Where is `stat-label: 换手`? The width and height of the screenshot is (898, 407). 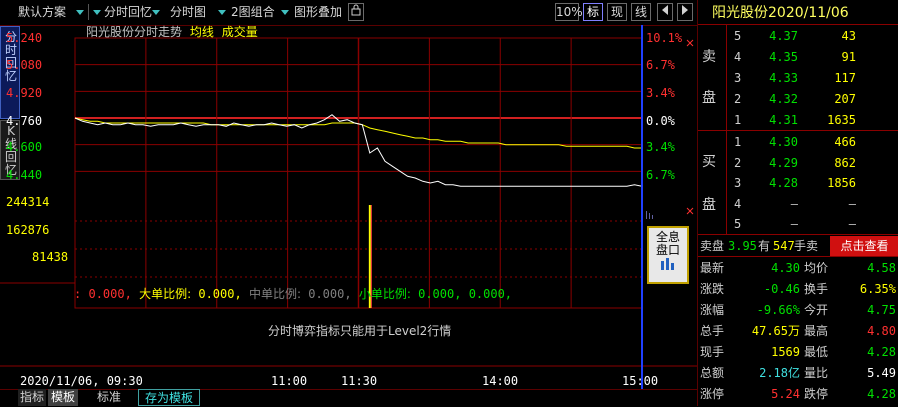 stat-label: 换手 is located at coordinates (816, 289).